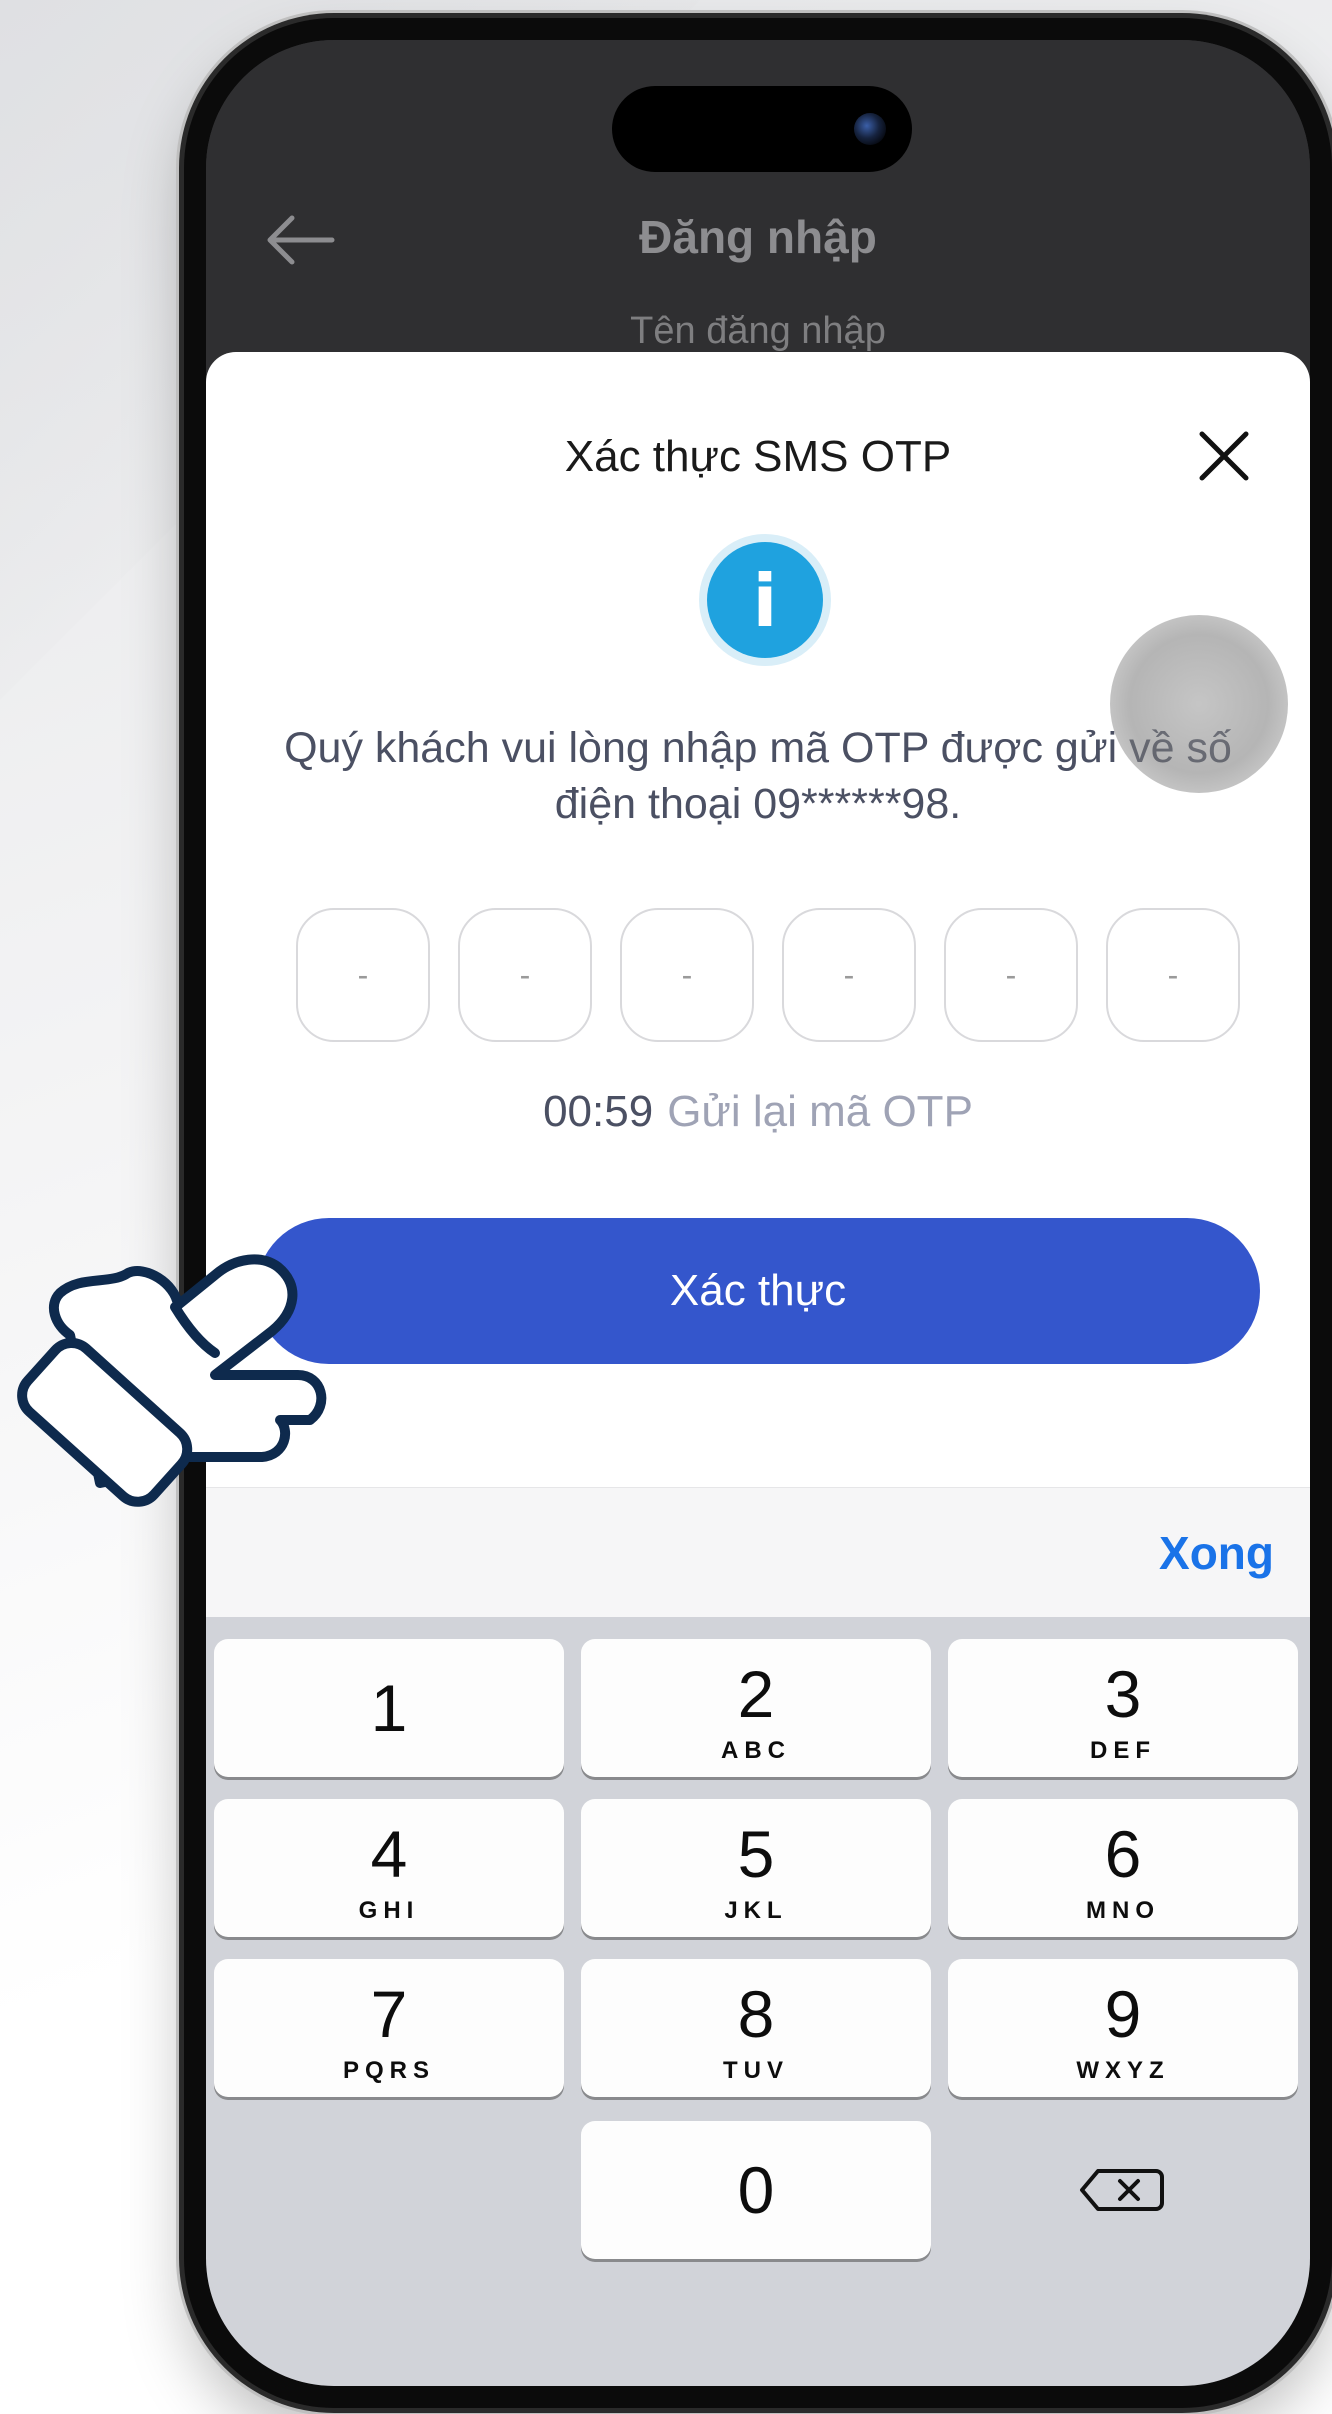  I want to click on key-letters: GHI, so click(389, 1910).